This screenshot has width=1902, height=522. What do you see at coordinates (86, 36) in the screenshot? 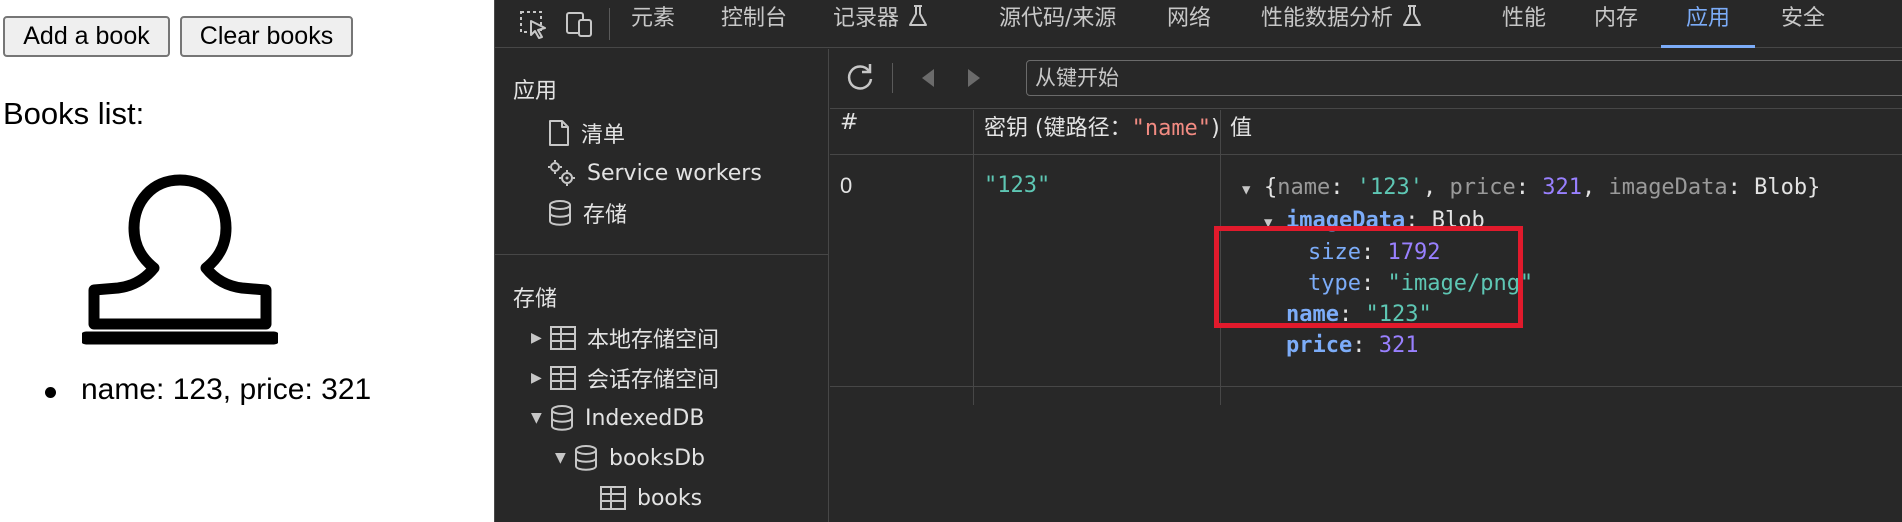
I see `add-book-button: Add a book` at bounding box center [86, 36].